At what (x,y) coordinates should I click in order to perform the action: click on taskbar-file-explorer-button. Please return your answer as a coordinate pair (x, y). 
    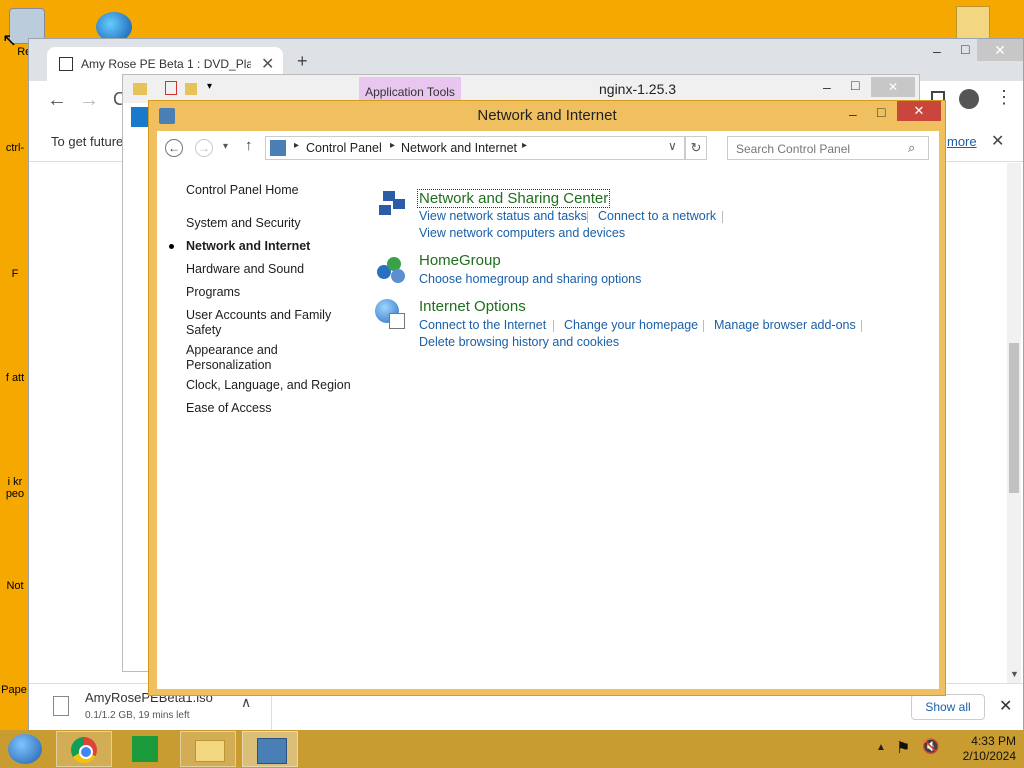
    Looking at the image, I should click on (208, 749).